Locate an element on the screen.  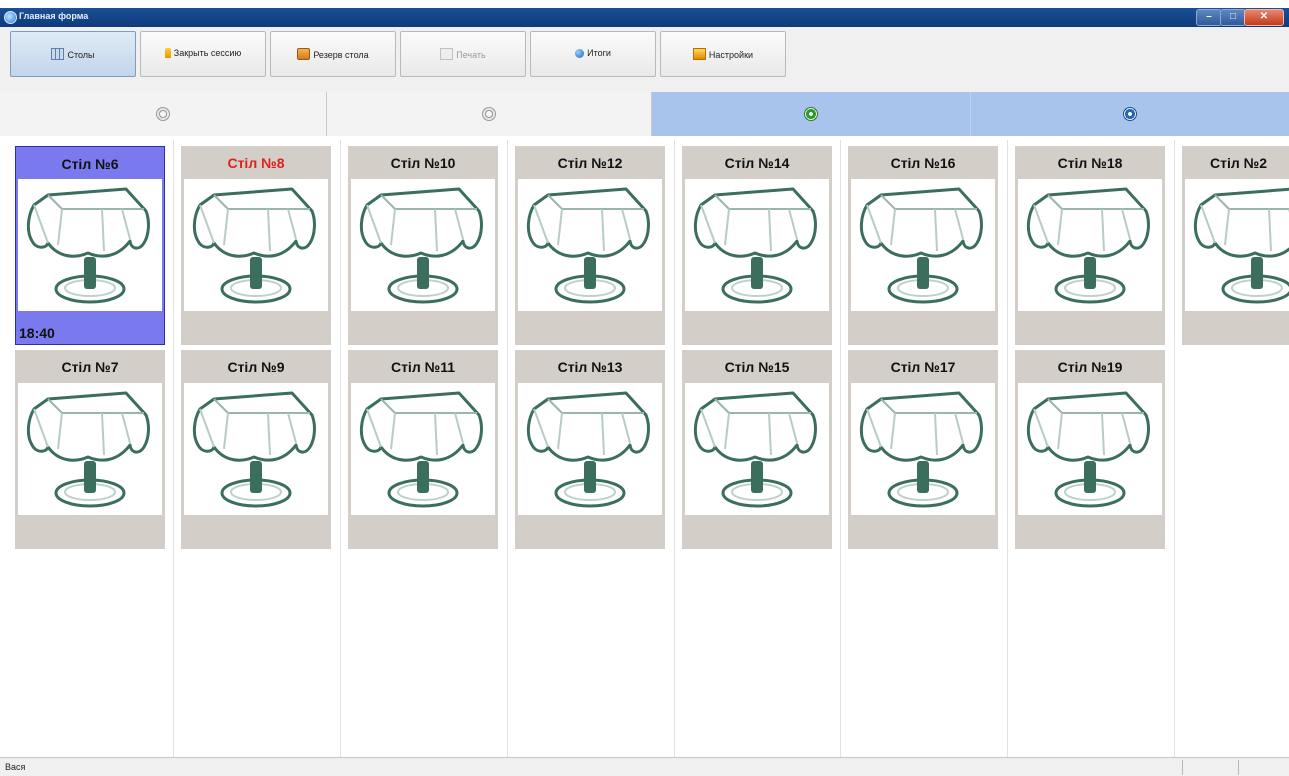
table-card: Стіл №9 is located at coordinates (256, 449).